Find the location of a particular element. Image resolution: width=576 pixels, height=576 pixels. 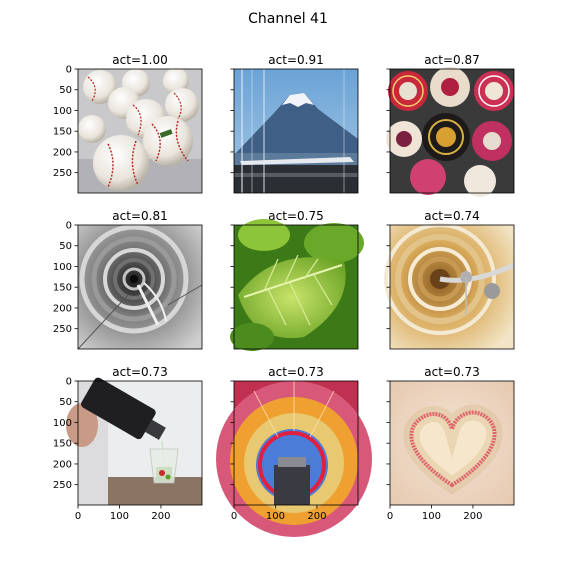

panel-title: act=0.87 is located at coordinates (451, 60).